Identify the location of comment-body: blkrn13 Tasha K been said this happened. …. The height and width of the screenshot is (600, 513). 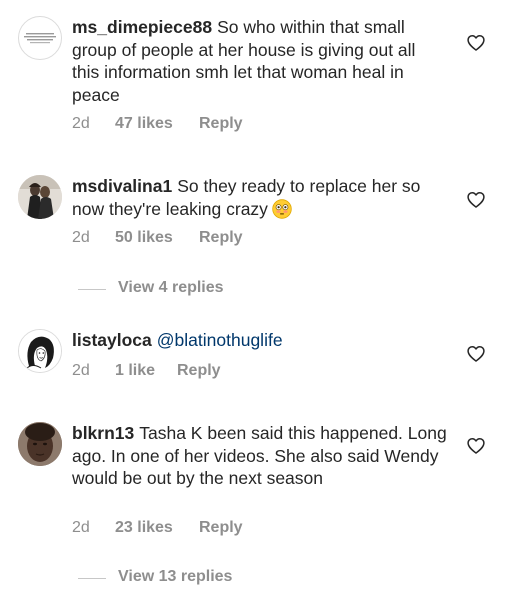
(259, 456).